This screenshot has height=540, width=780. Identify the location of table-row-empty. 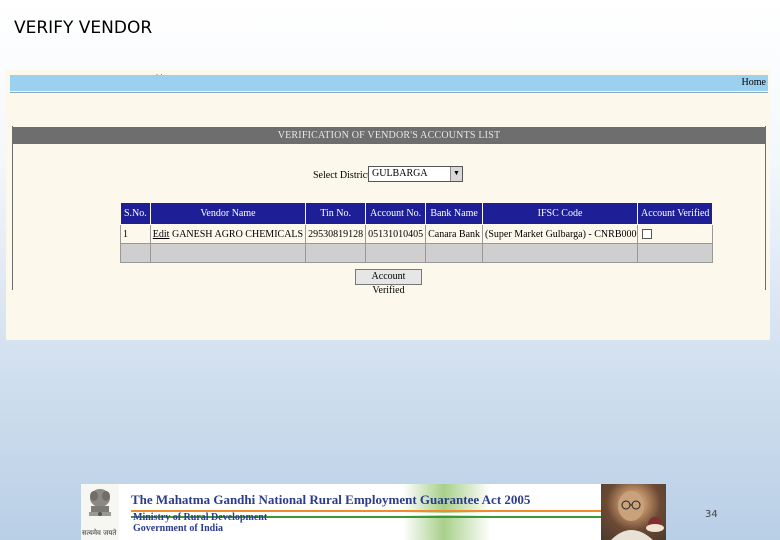
(417, 253).